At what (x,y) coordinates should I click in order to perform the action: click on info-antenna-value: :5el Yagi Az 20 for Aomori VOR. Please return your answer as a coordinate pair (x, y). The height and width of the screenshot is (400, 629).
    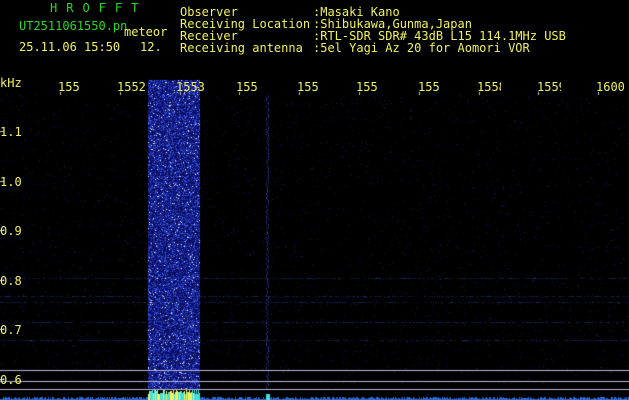
    Looking at the image, I should click on (421, 48).